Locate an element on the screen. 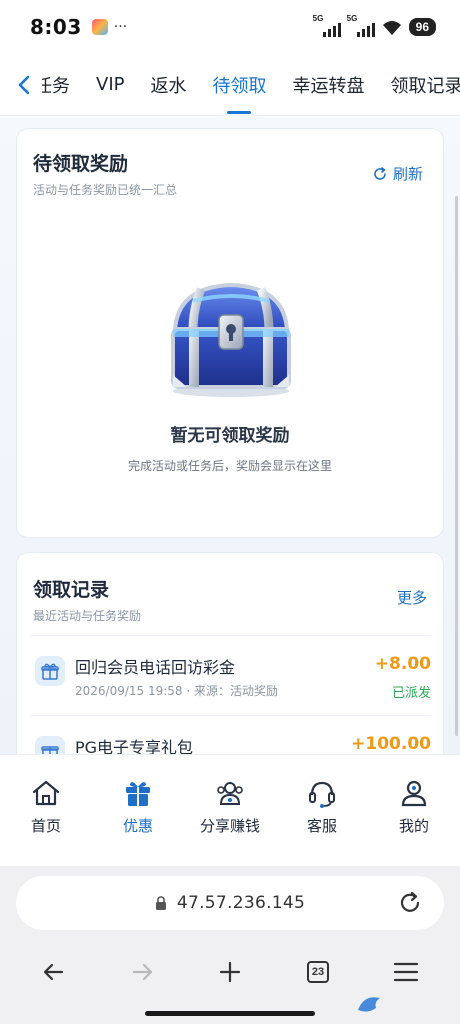  user-icon is located at coordinates (414, 793).